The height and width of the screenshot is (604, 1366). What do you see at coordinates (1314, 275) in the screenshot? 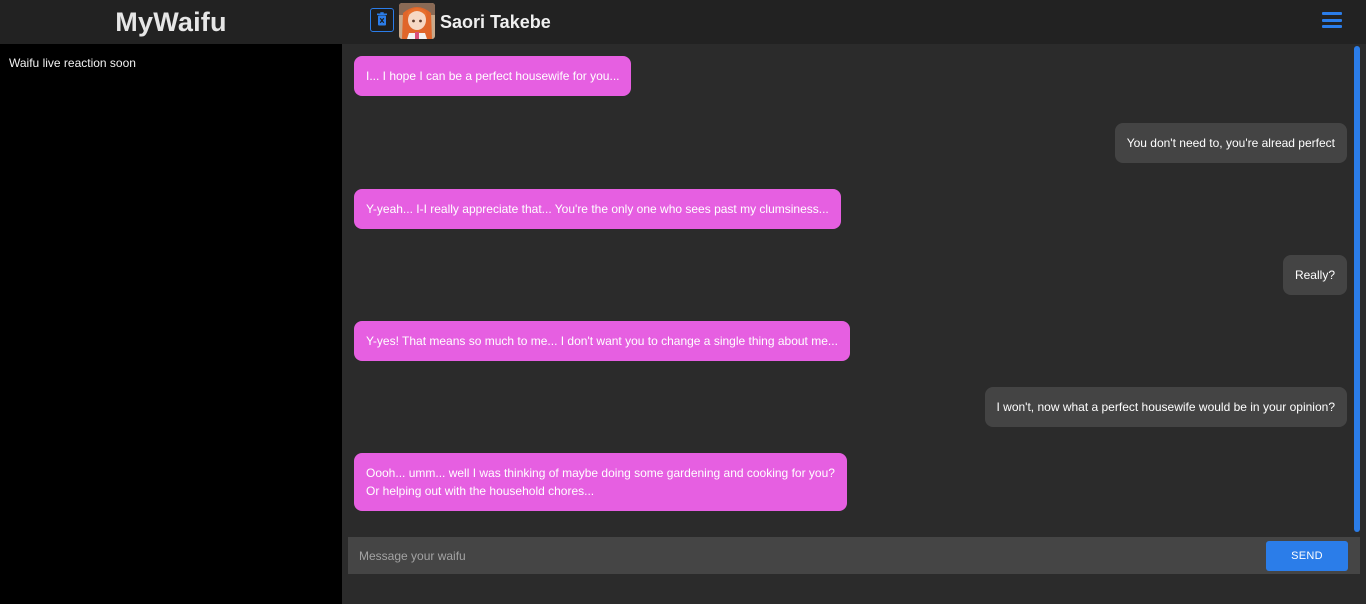
I see `user-message: Really?` at bounding box center [1314, 275].